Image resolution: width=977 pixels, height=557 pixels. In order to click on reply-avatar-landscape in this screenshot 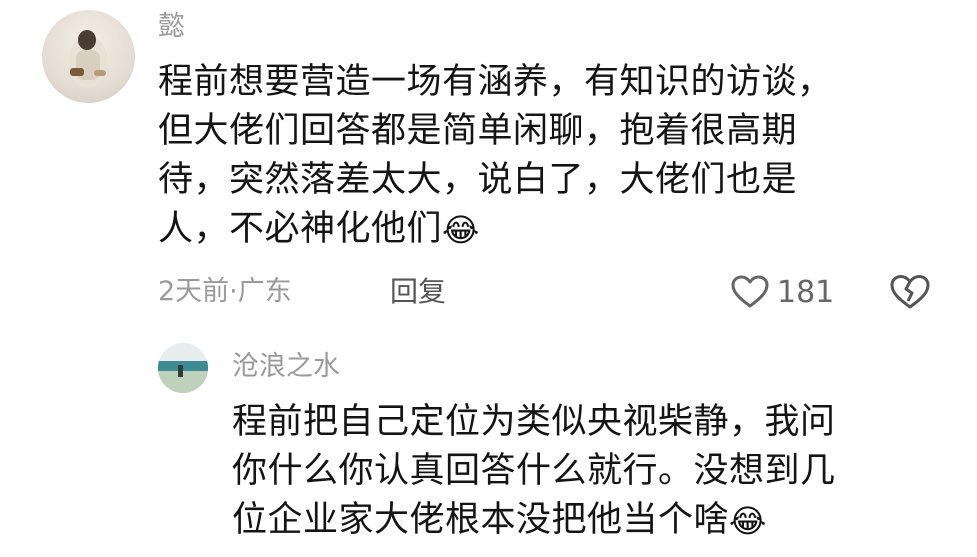, I will do `click(183, 368)`.